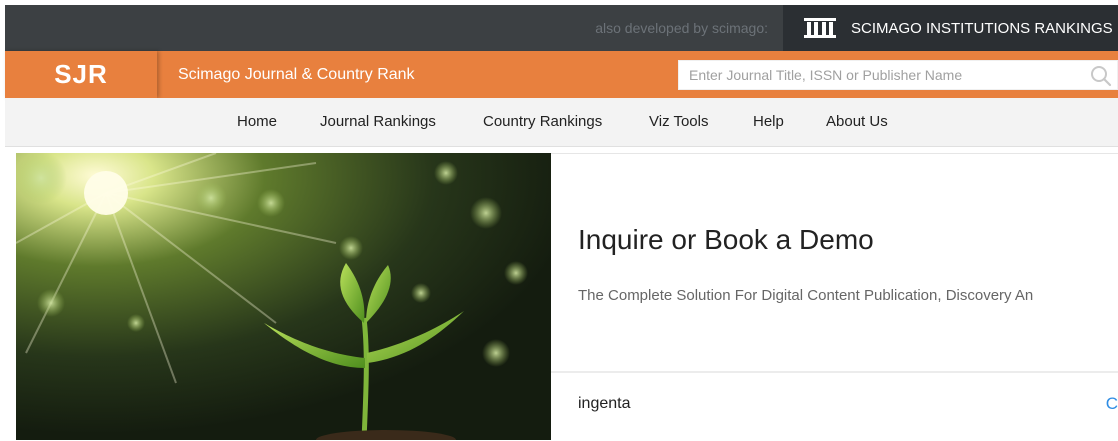  What do you see at coordinates (879, 75) in the screenshot?
I see `search-input` at bounding box center [879, 75].